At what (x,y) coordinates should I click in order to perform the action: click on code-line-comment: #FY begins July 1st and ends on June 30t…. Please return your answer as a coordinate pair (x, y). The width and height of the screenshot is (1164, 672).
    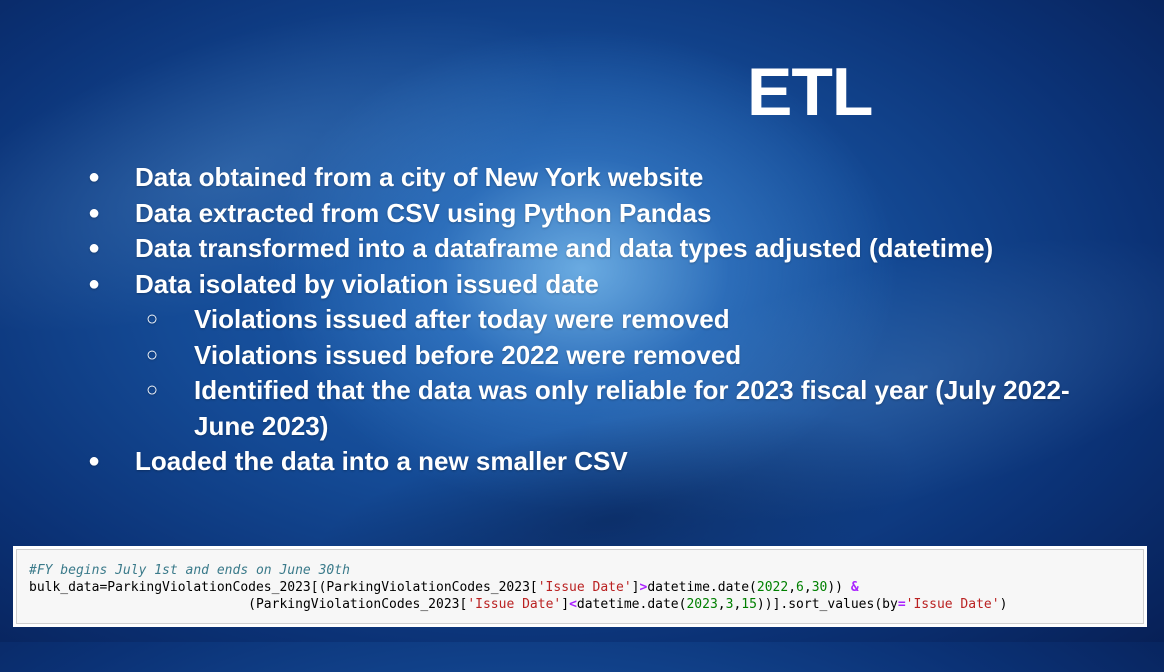
    Looking at the image, I should click on (581, 570).